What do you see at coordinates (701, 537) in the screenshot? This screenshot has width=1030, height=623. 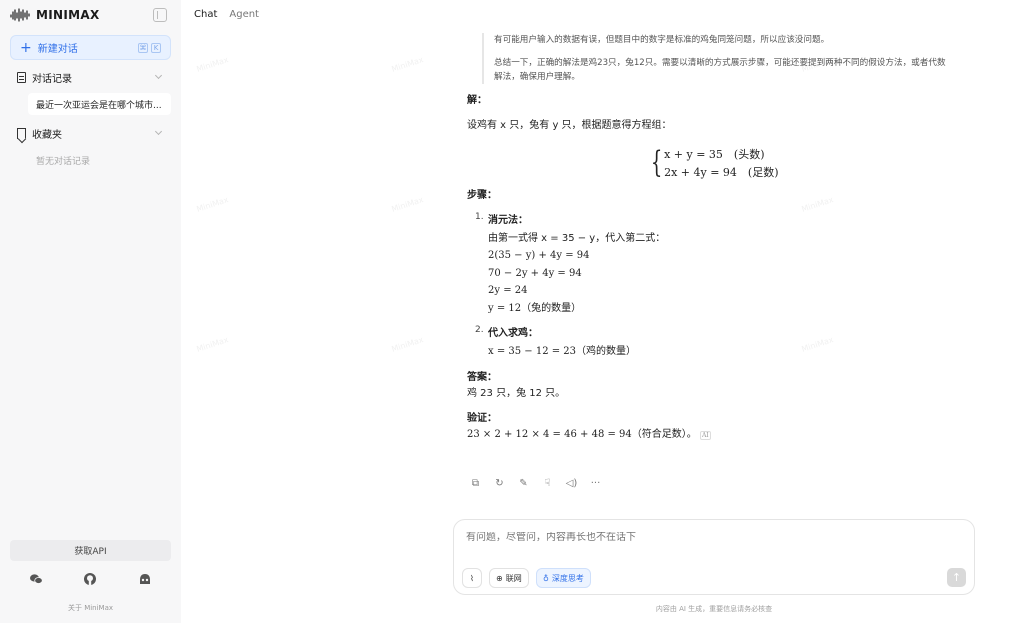 I see `chat-input` at bounding box center [701, 537].